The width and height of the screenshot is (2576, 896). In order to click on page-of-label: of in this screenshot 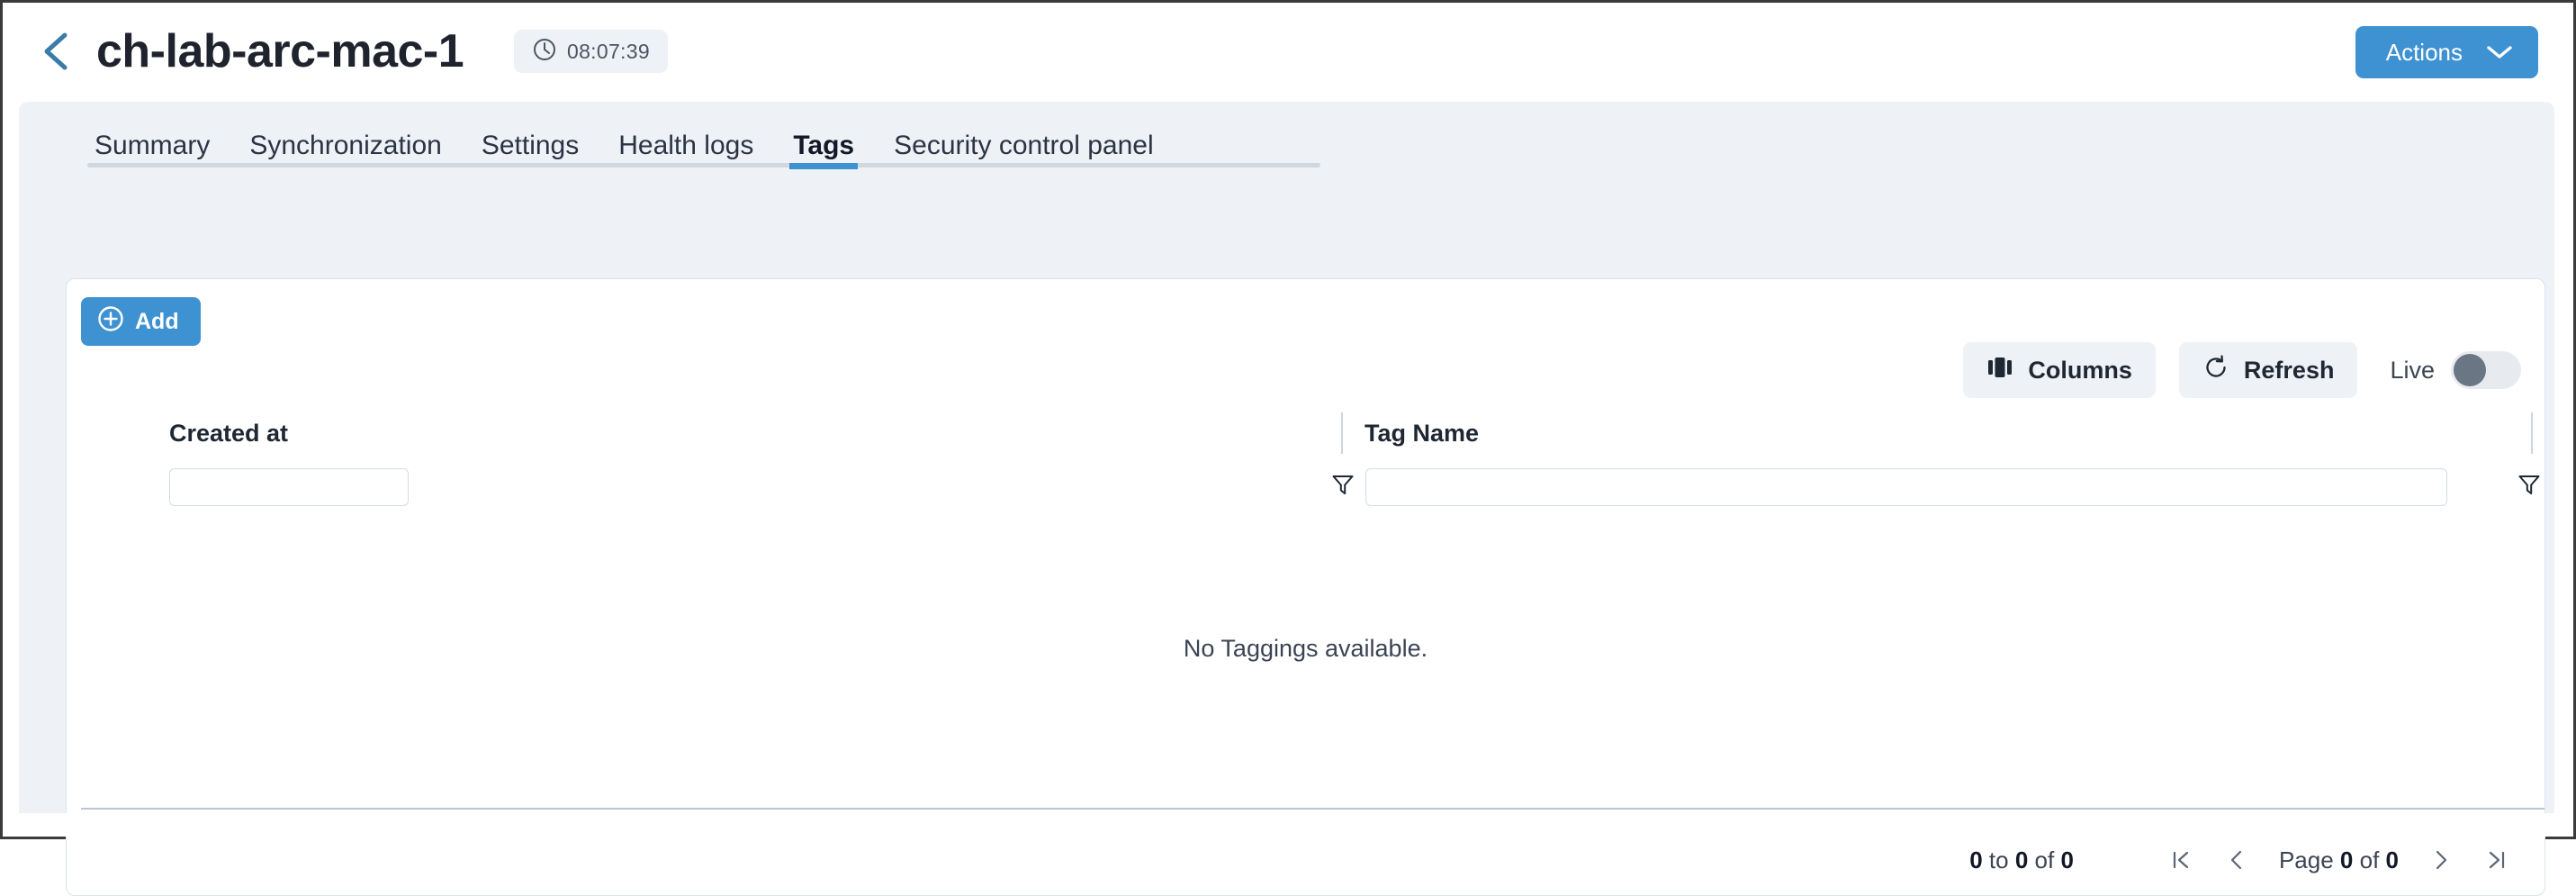, I will do `click(2369, 859)`.